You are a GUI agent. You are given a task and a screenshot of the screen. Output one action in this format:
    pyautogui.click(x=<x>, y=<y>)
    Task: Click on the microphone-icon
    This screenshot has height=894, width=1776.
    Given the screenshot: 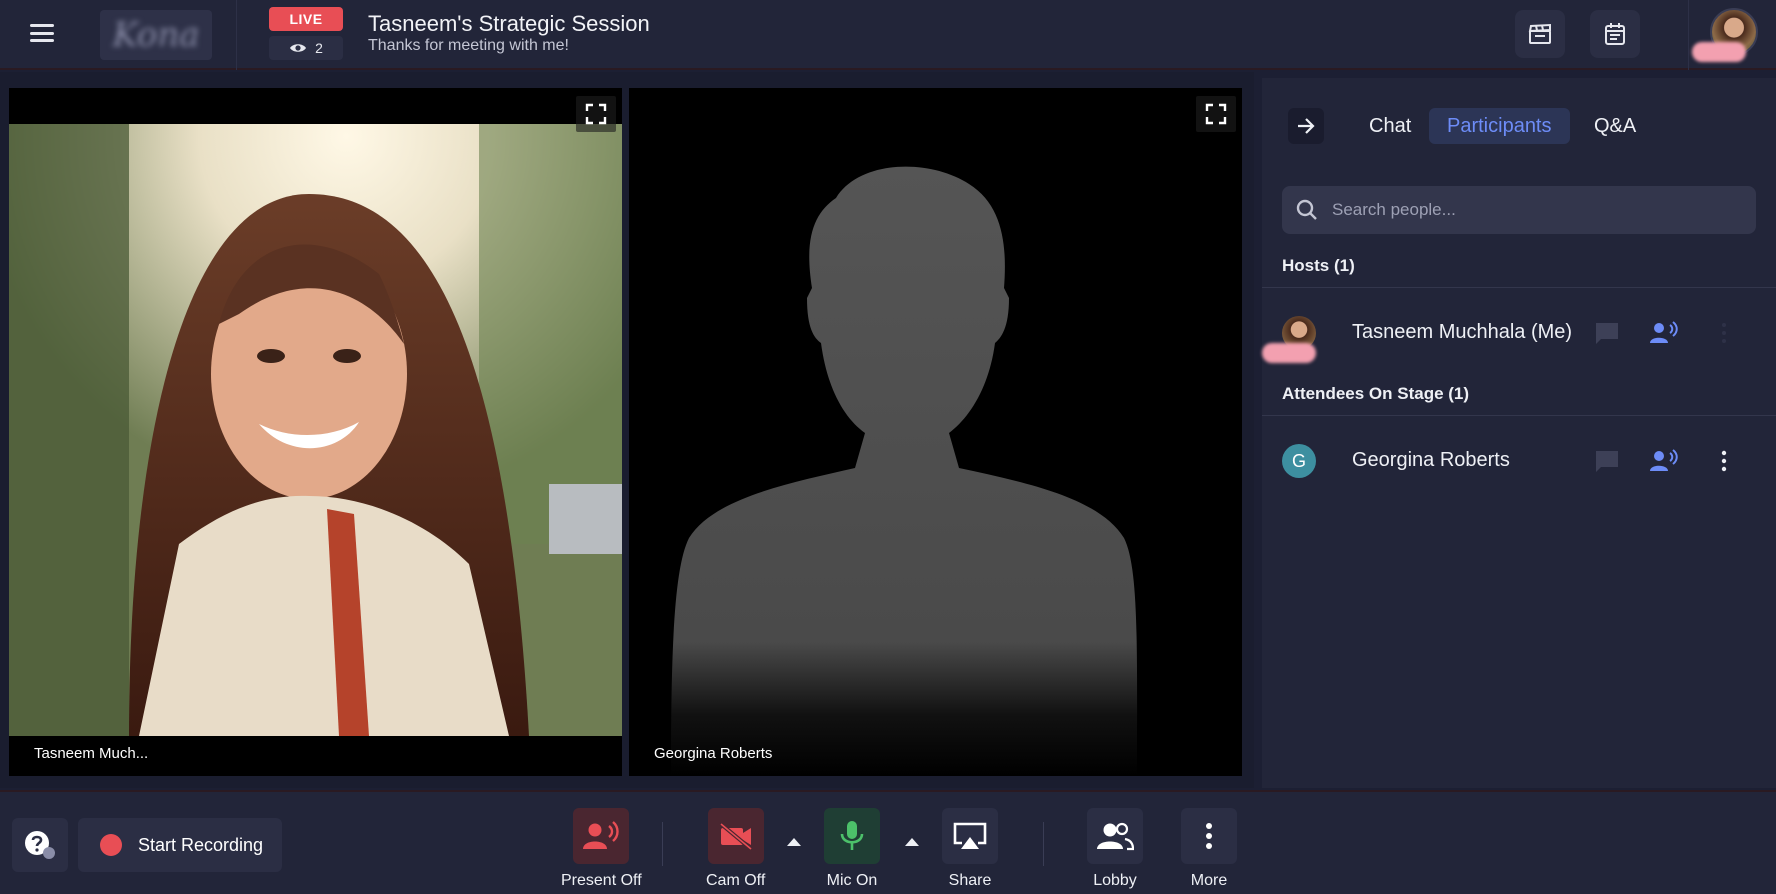 What is the action you would take?
    pyautogui.click(x=852, y=835)
    